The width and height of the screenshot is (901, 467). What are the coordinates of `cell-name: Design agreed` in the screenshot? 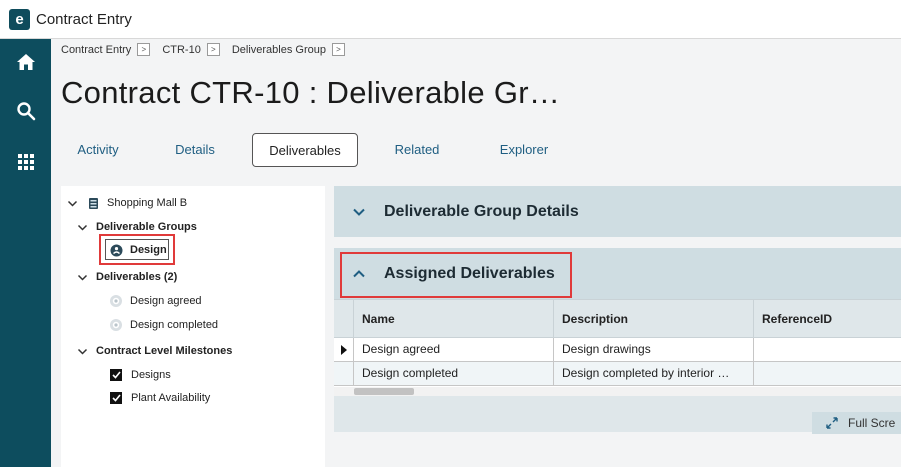 It's located at (454, 350).